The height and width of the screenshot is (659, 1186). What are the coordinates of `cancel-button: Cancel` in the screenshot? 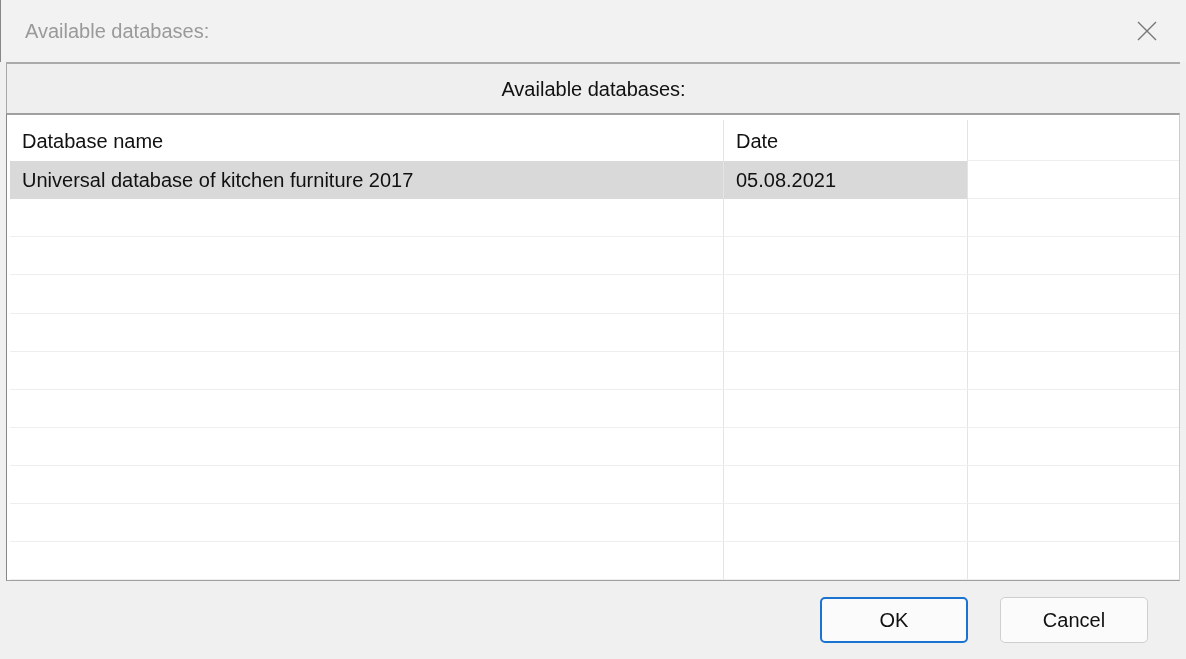 It's located at (1074, 620).